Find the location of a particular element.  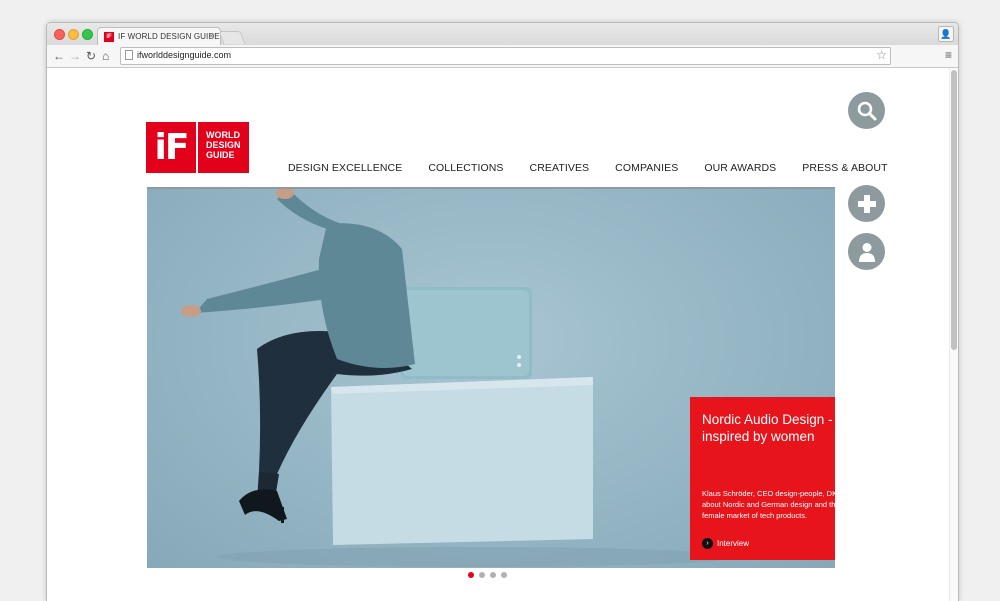

add-button is located at coordinates (866, 203).